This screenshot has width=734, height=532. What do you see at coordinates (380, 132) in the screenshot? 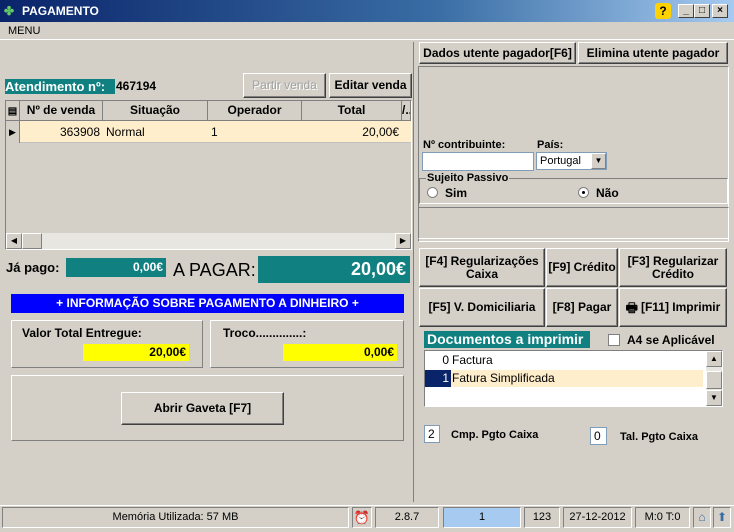
I see `cell-total: 20,00€` at bounding box center [380, 132].